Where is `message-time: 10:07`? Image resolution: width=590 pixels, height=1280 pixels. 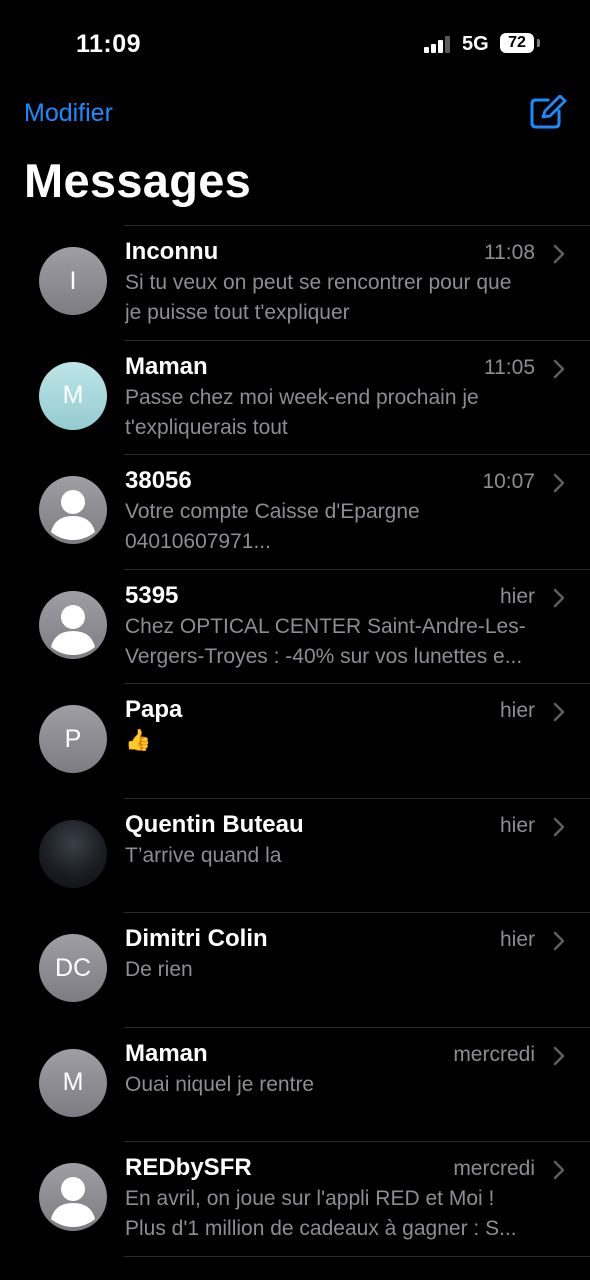 message-time: 10:07 is located at coordinates (508, 481).